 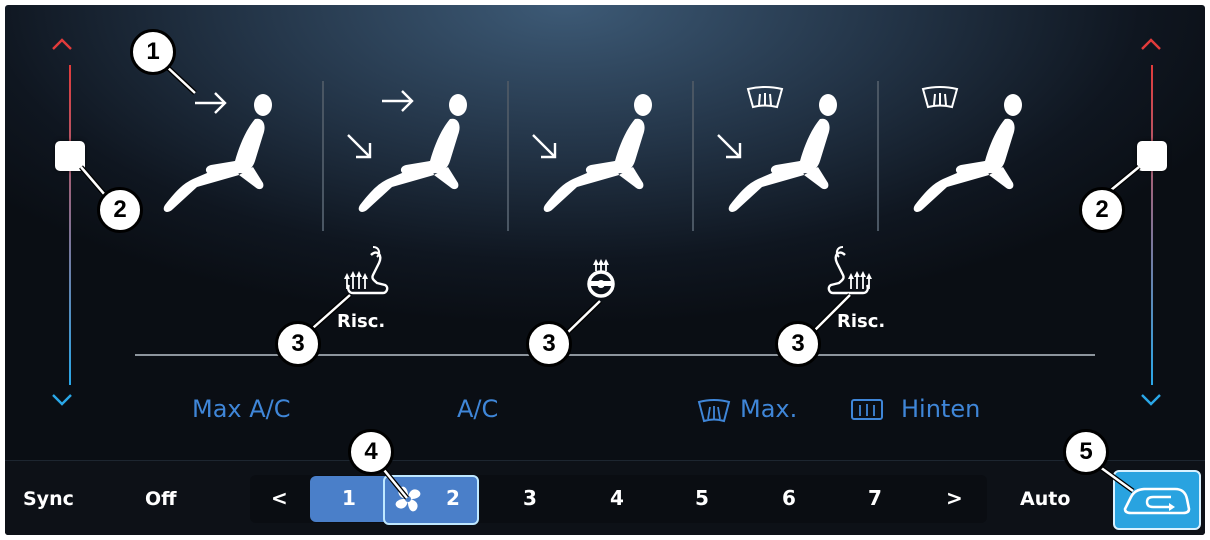 I want to click on callout-3-center: 3, so click(x=549, y=344).